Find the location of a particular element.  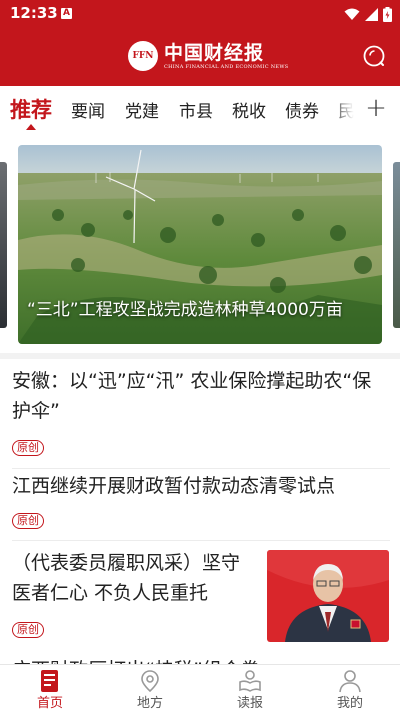

nav-home: 首页 is located at coordinates (50, 688).